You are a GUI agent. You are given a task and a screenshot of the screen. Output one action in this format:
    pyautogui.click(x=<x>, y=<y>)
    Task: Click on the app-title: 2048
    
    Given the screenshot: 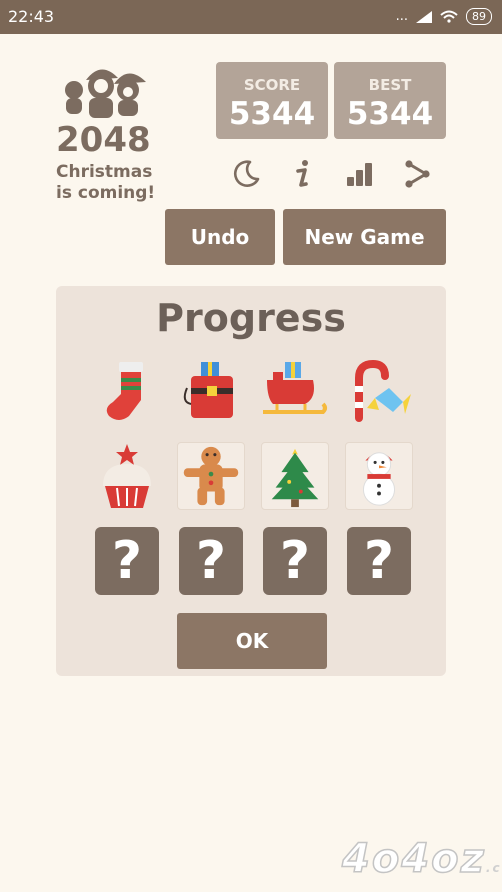 What is the action you would take?
    pyautogui.click(x=103, y=140)
    